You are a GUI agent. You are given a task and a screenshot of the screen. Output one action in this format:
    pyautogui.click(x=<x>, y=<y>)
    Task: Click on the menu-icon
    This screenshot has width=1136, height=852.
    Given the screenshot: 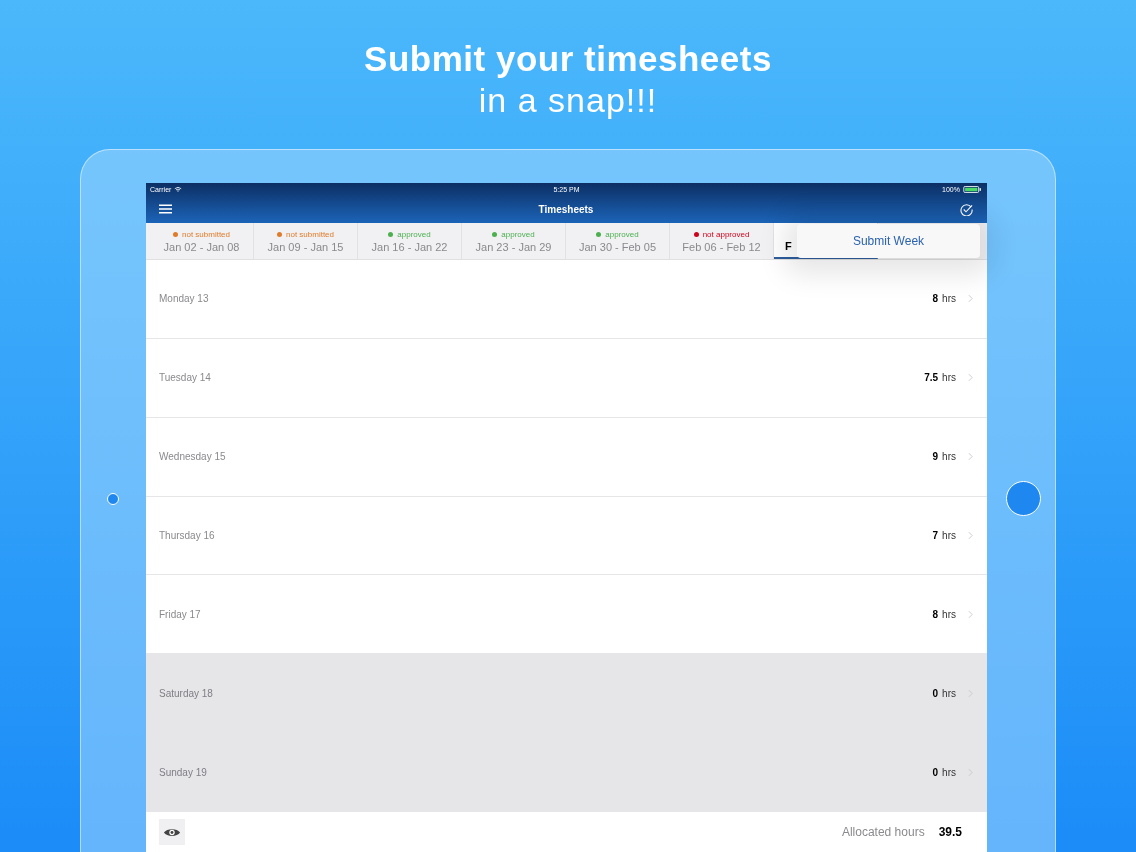 What is the action you would take?
    pyautogui.click(x=165, y=209)
    